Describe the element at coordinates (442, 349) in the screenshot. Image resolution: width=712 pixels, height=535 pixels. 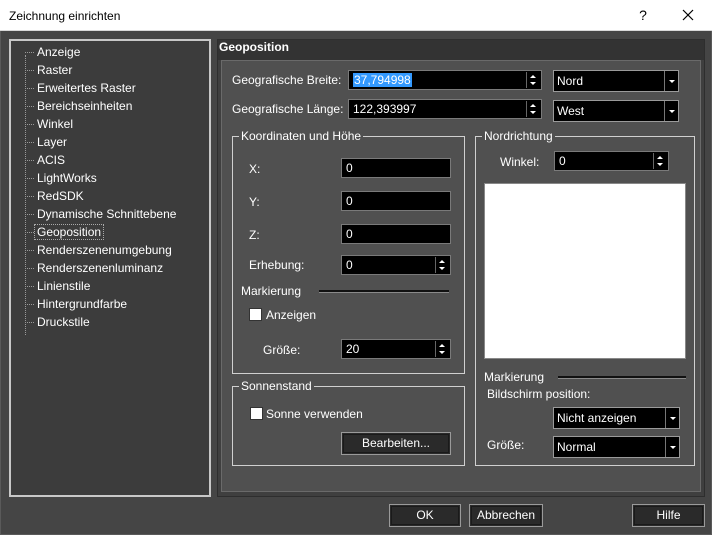
I see `marker-size-spinner` at that location.